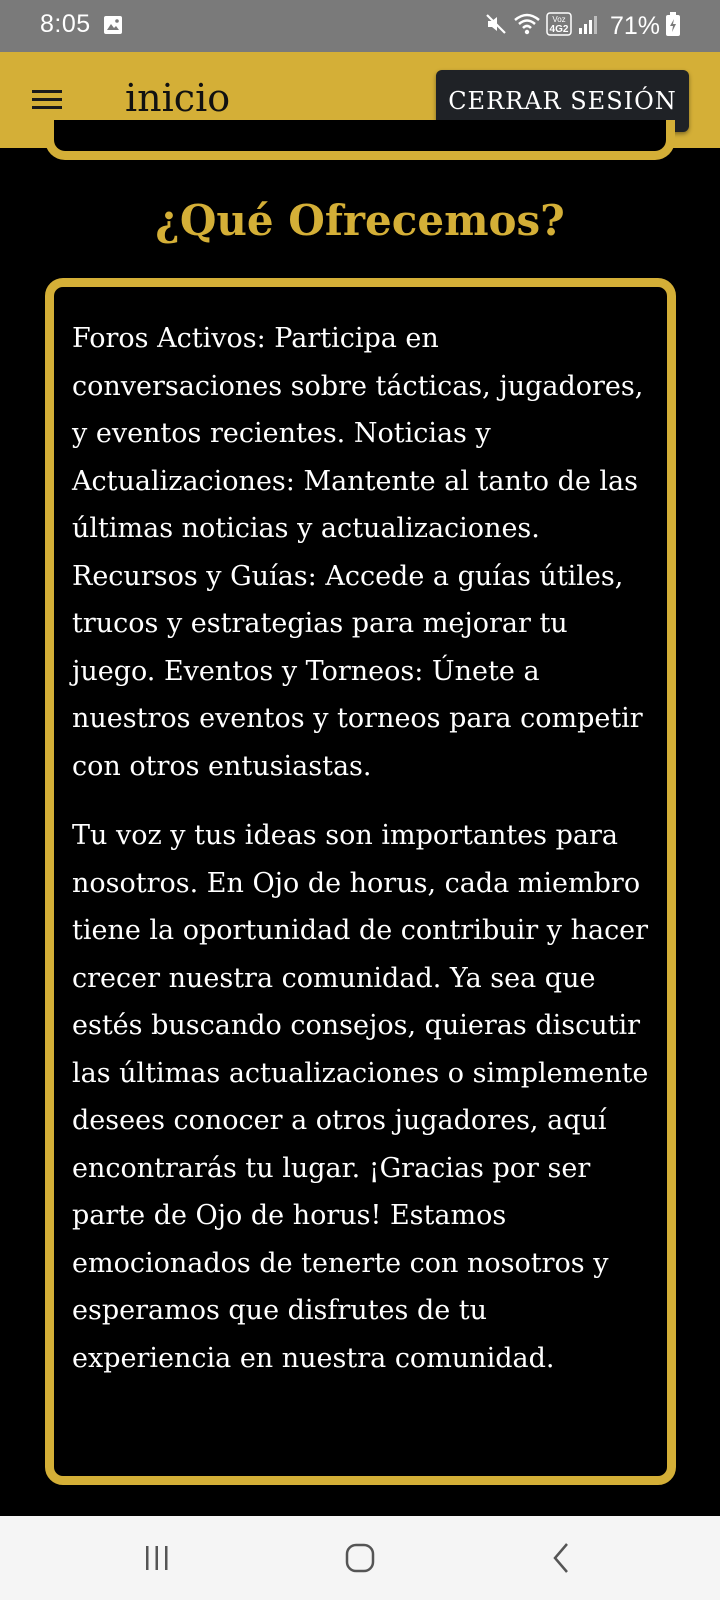  I want to click on system-nav-bar, so click(360, 1558).